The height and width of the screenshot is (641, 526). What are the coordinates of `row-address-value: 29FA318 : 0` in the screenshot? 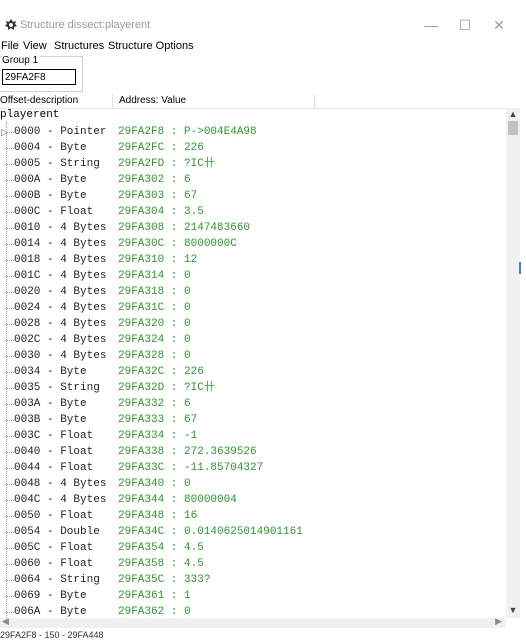 It's located at (154, 292).